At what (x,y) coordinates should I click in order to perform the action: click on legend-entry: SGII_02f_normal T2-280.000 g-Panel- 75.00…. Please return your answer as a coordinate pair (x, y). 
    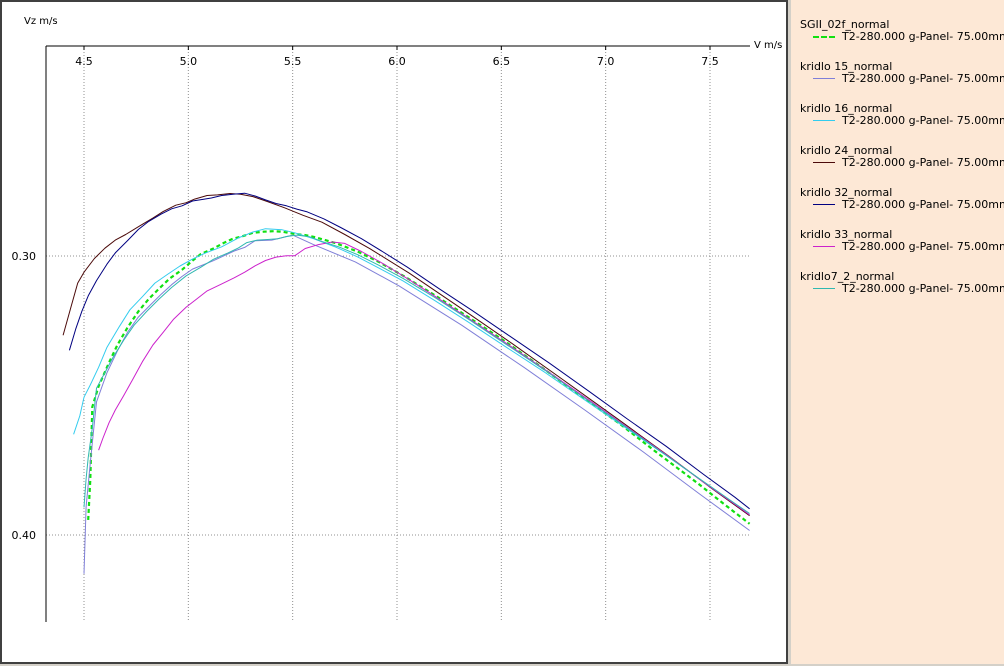
    Looking at the image, I should click on (897, 35).